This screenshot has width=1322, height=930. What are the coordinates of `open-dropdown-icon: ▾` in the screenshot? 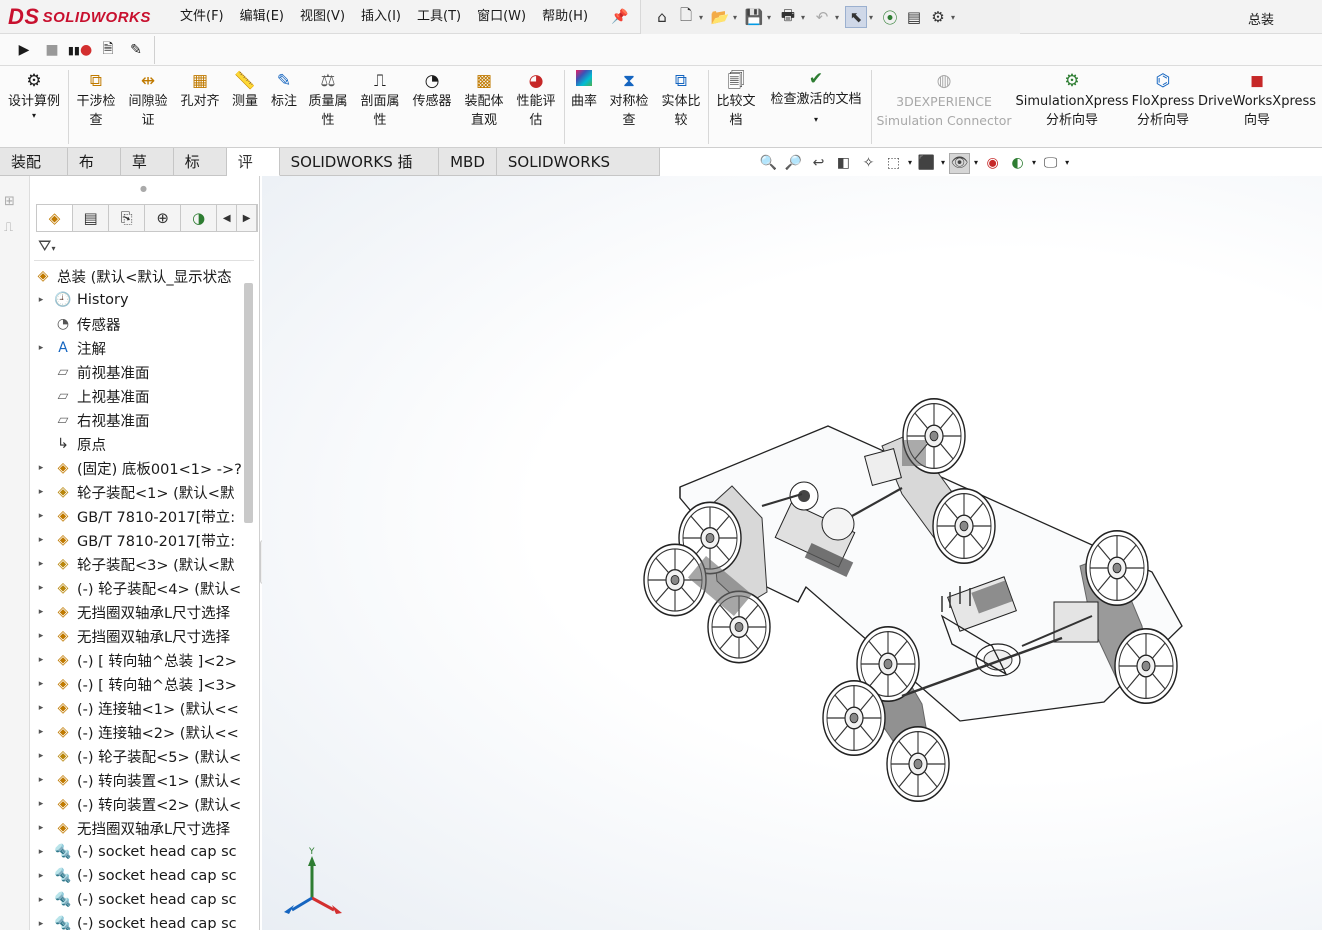 It's located at (737, 17).